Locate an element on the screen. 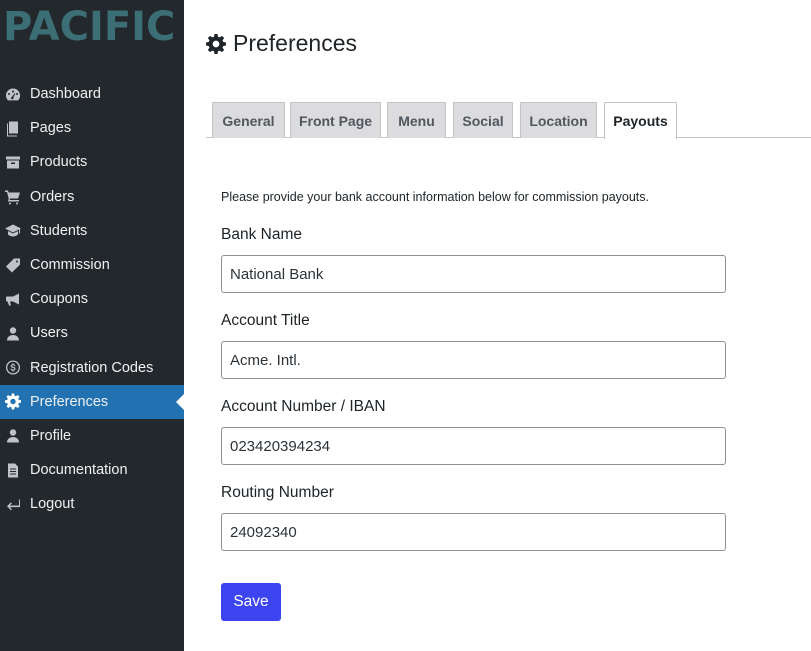 This screenshot has width=811, height=651. page-title: Preferences is located at coordinates (281, 43).